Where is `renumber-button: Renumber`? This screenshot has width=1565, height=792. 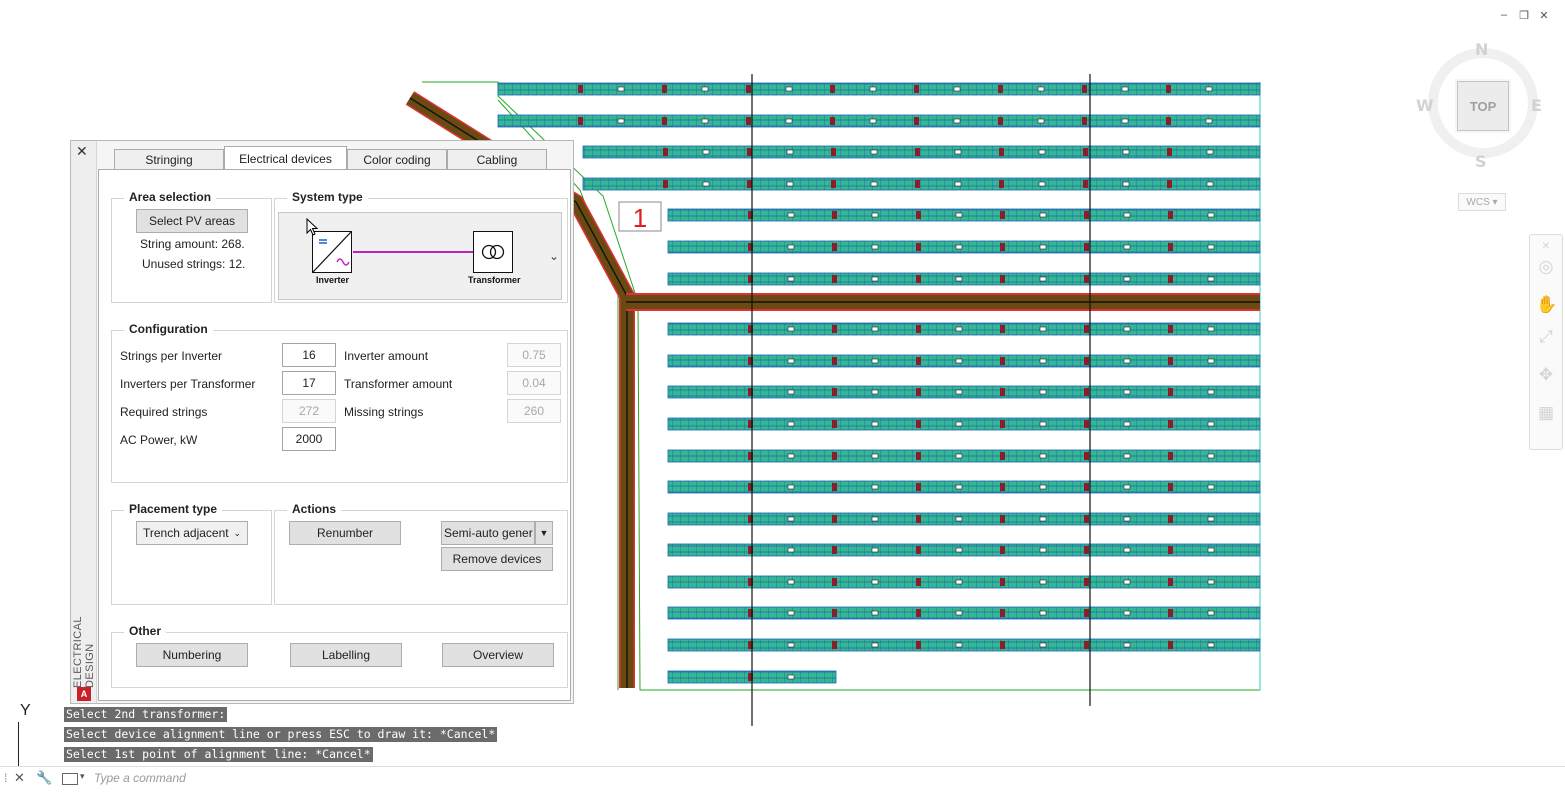
renumber-button: Renumber is located at coordinates (345, 533).